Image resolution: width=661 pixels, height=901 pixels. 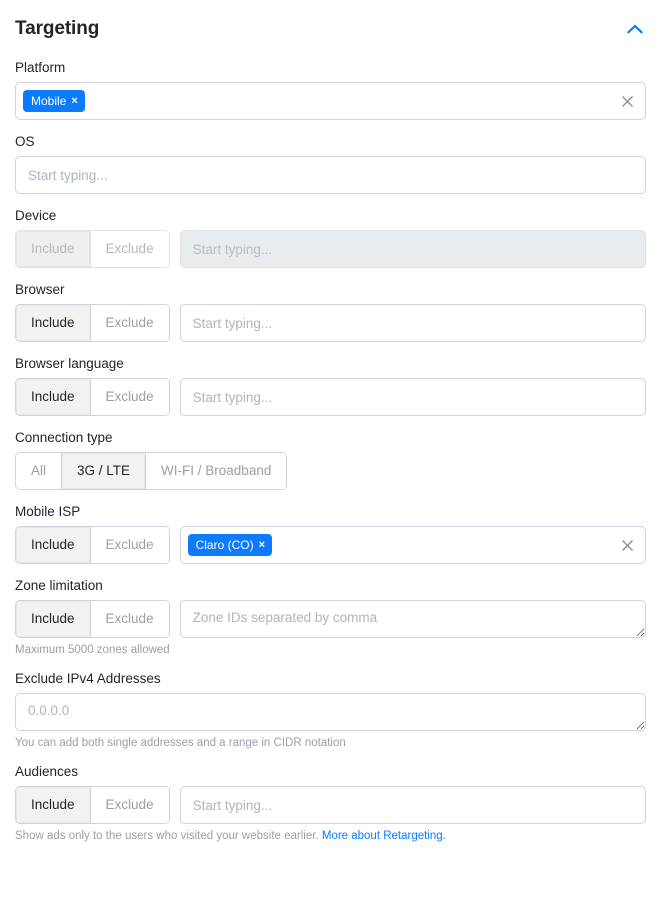 I want to click on audiences-row: Include Exclude, so click(x=330, y=805).